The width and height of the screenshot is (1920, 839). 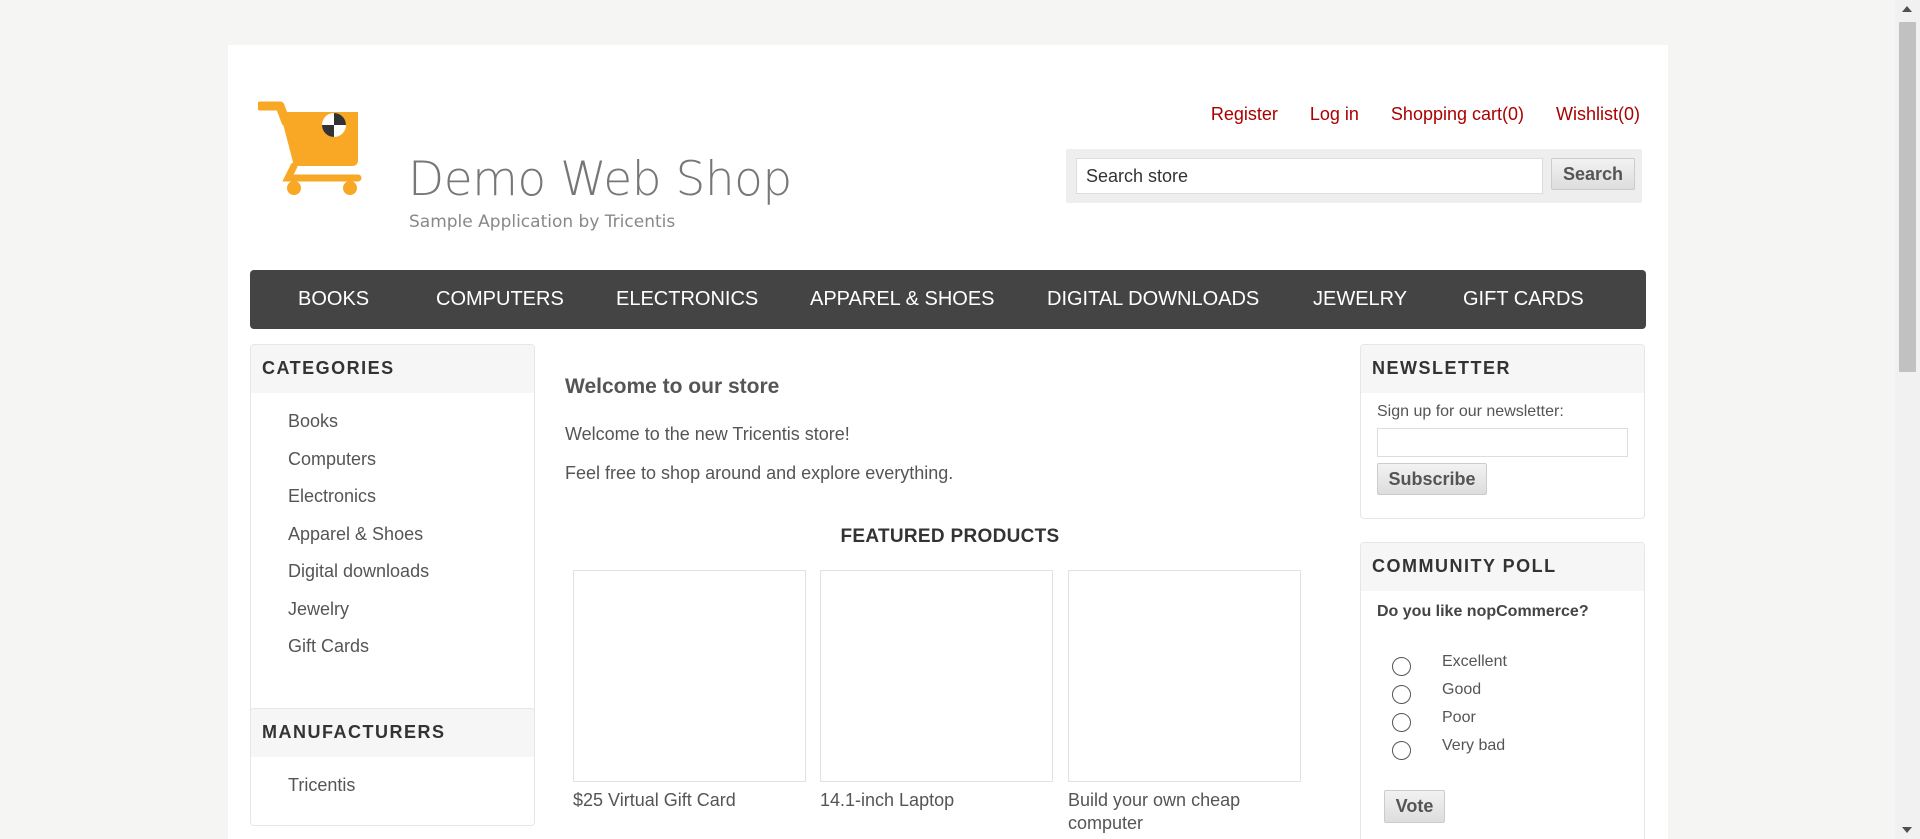 What do you see at coordinates (1459, 717) in the screenshot?
I see `poll-option-label: Poor` at bounding box center [1459, 717].